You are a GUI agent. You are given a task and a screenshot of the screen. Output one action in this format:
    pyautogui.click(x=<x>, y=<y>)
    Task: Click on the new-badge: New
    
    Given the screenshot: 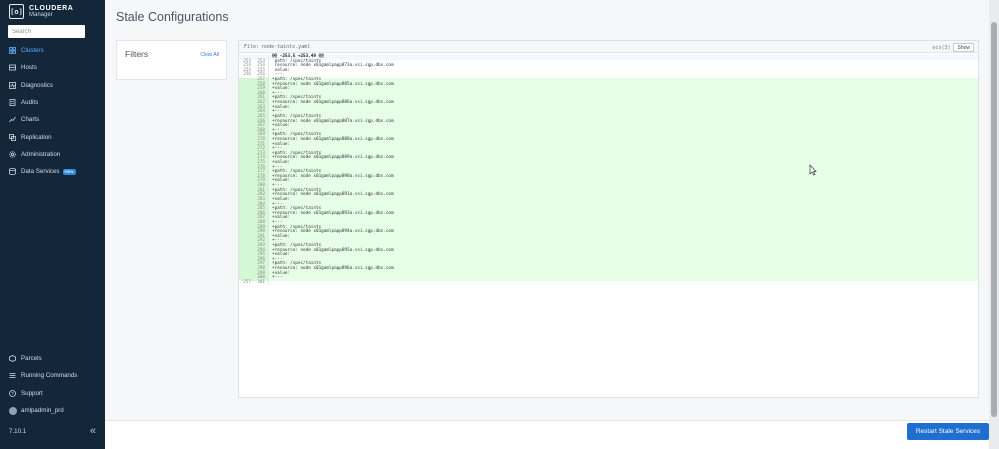 What is the action you would take?
    pyautogui.click(x=69, y=171)
    